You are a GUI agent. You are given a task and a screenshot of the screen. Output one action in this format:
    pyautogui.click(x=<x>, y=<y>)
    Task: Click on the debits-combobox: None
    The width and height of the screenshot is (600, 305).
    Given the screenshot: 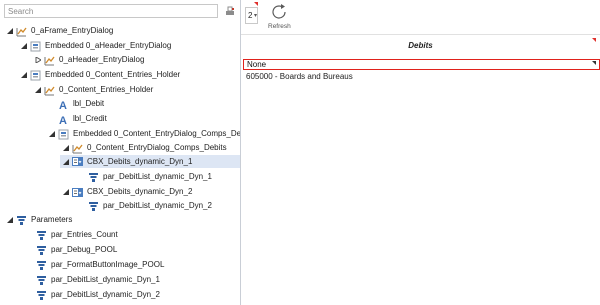 What is the action you would take?
    pyautogui.click(x=421, y=64)
    